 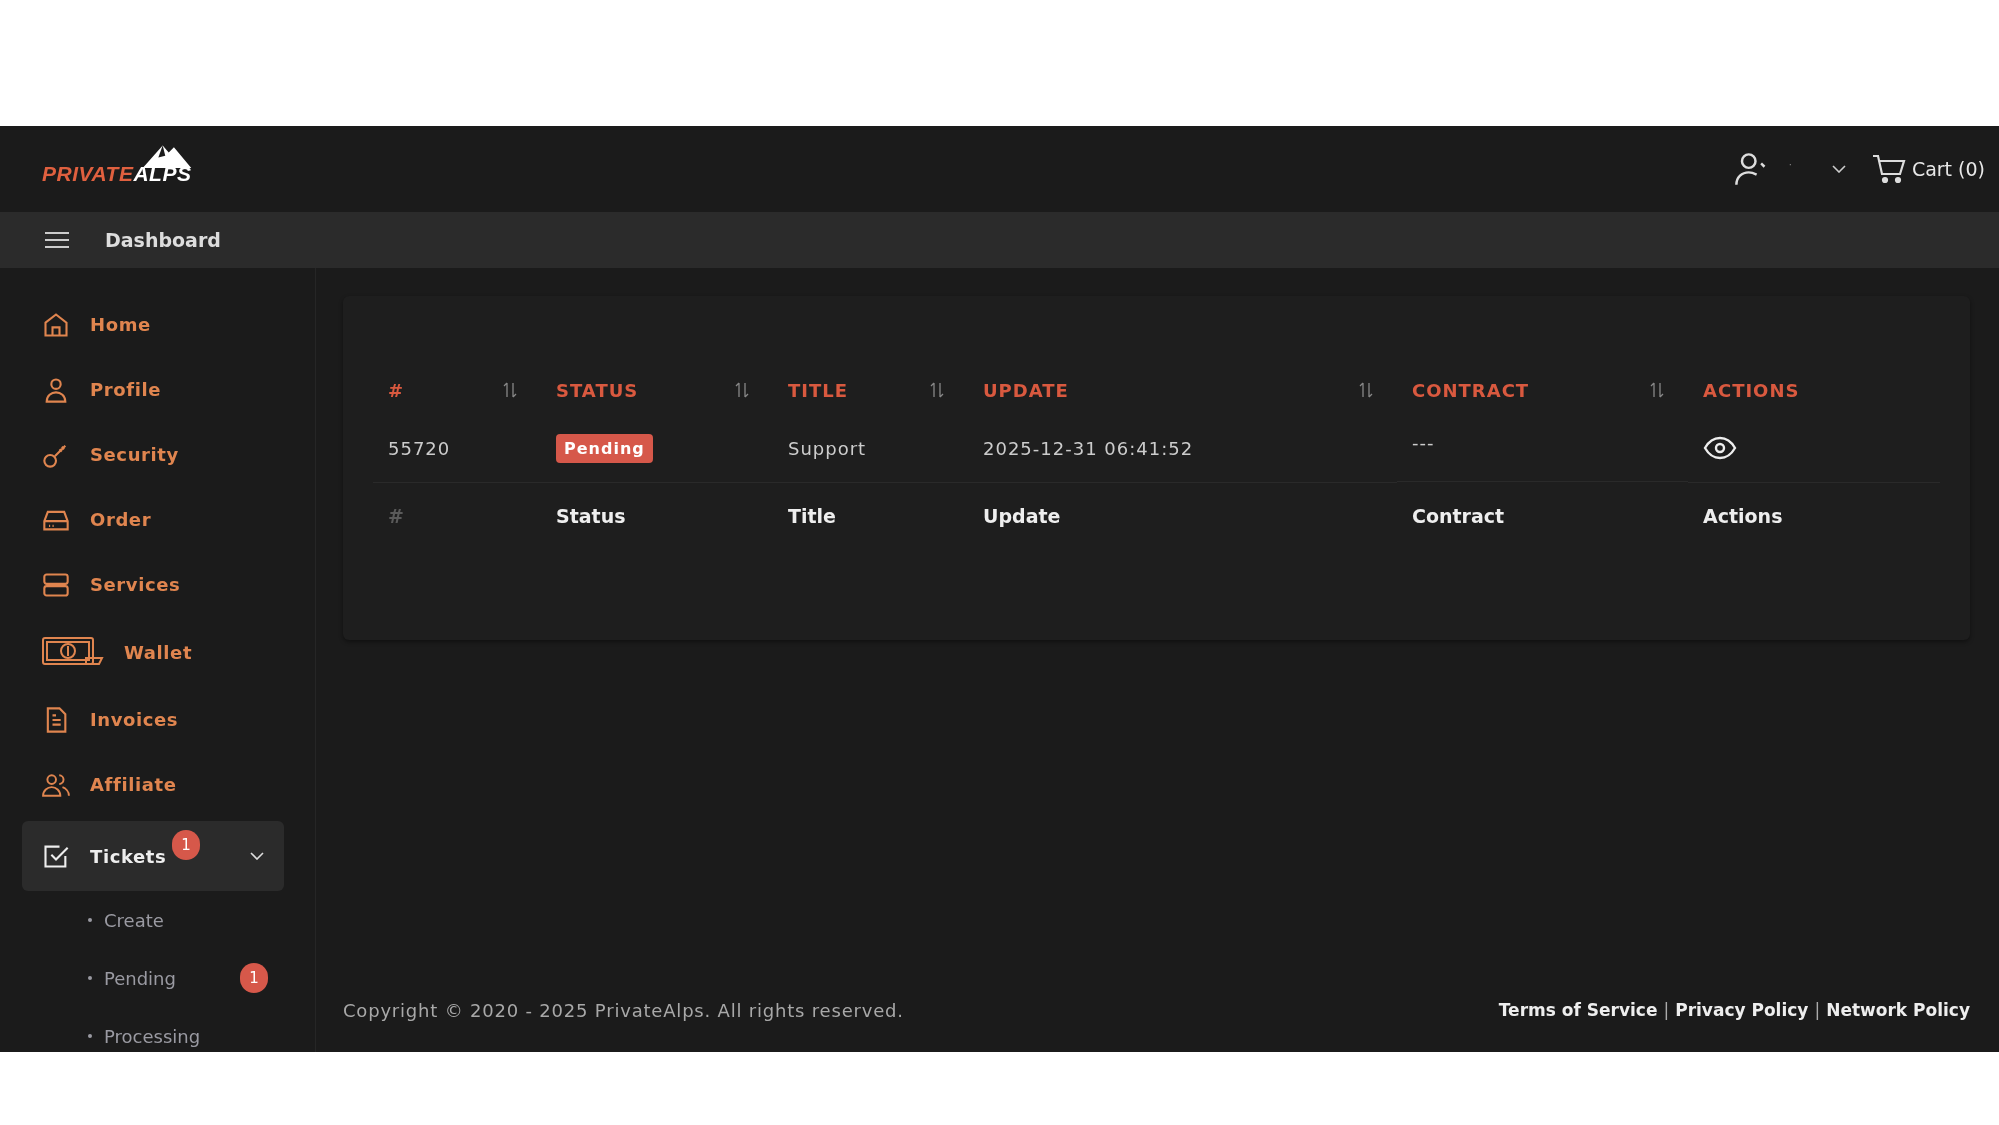 What do you see at coordinates (827, 448) in the screenshot?
I see `table-cell: Support` at bounding box center [827, 448].